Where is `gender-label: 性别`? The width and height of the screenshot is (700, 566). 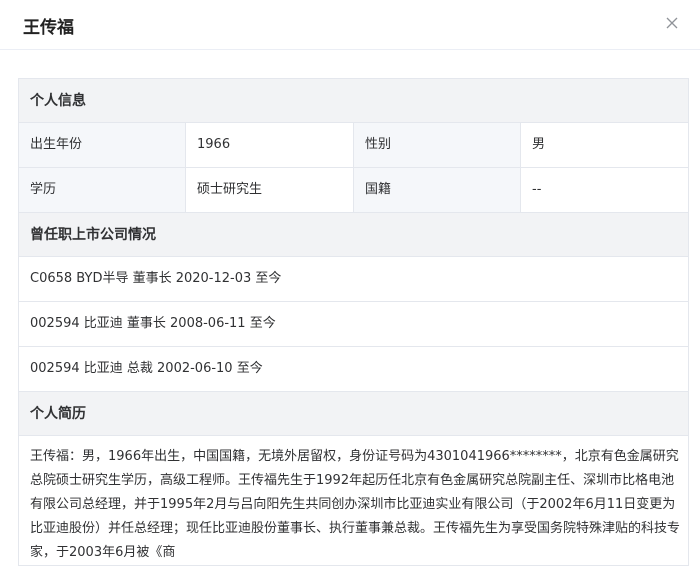 gender-label: 性别 is located at coordinates (437, 145).